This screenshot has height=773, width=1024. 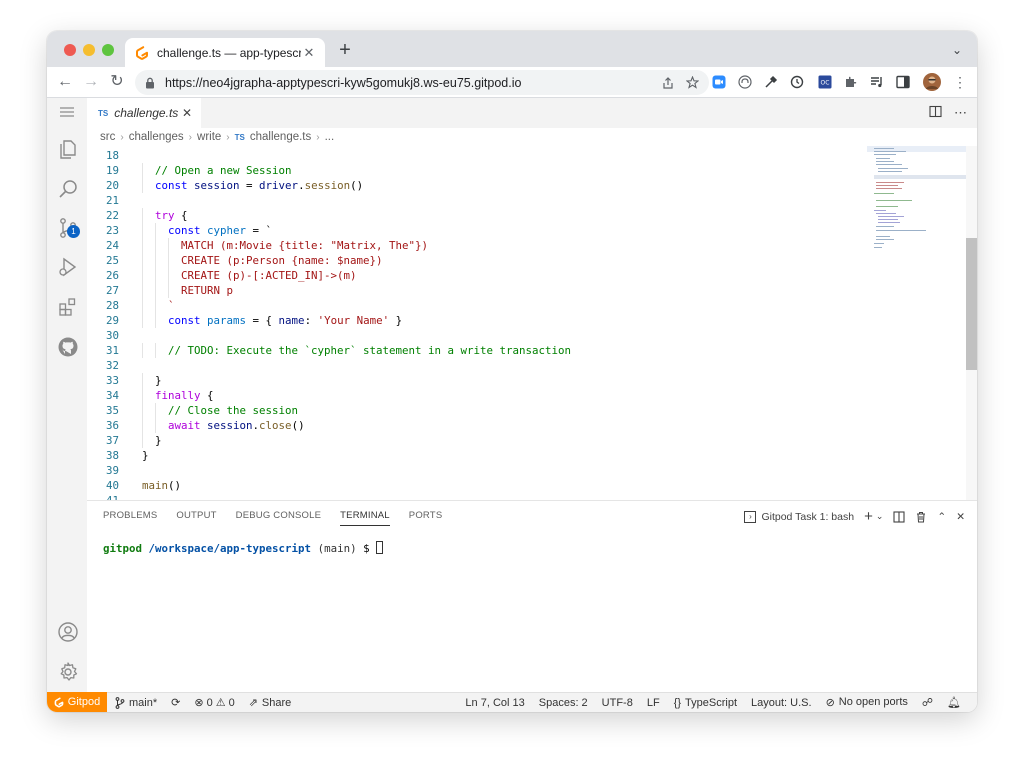 What do you see at coordinates (825, 82) in the screenshot?
I see `oc-extension-icon: OC` at bounding box center [825, 82].